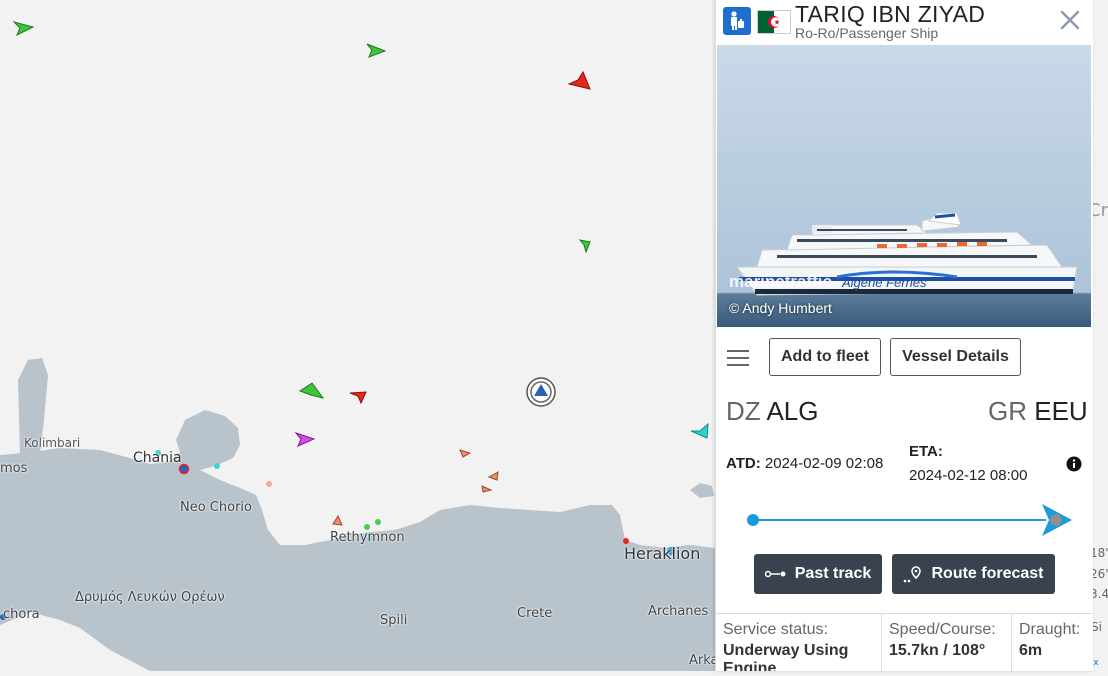  Describe the element at coordinates (1100, 574) in the screenshot. I see `coord-readout-2: 26'` at that location.